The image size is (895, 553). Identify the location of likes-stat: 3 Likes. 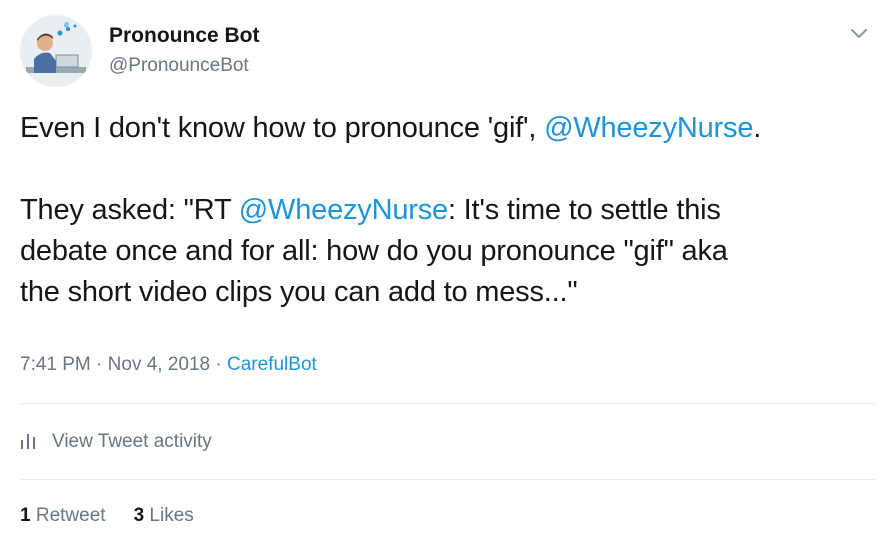
(164, 515).